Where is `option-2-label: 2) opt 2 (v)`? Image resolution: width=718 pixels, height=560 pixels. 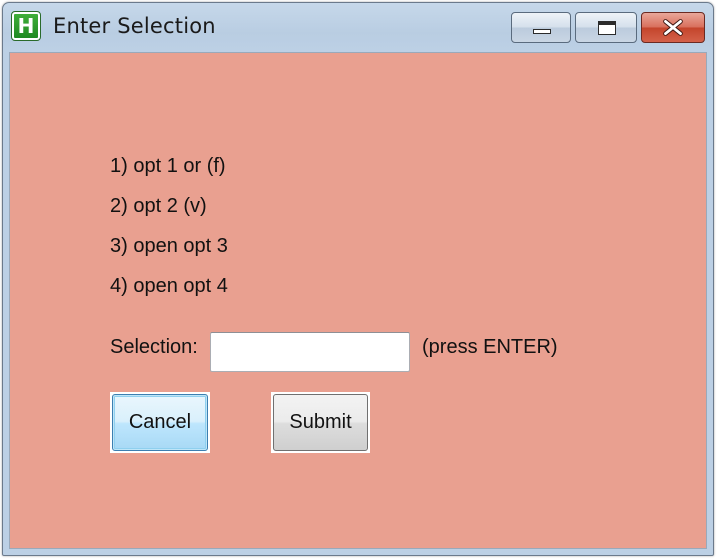
option-2-label: 2) opt 2 (v) is located at coordinates (158, 206).